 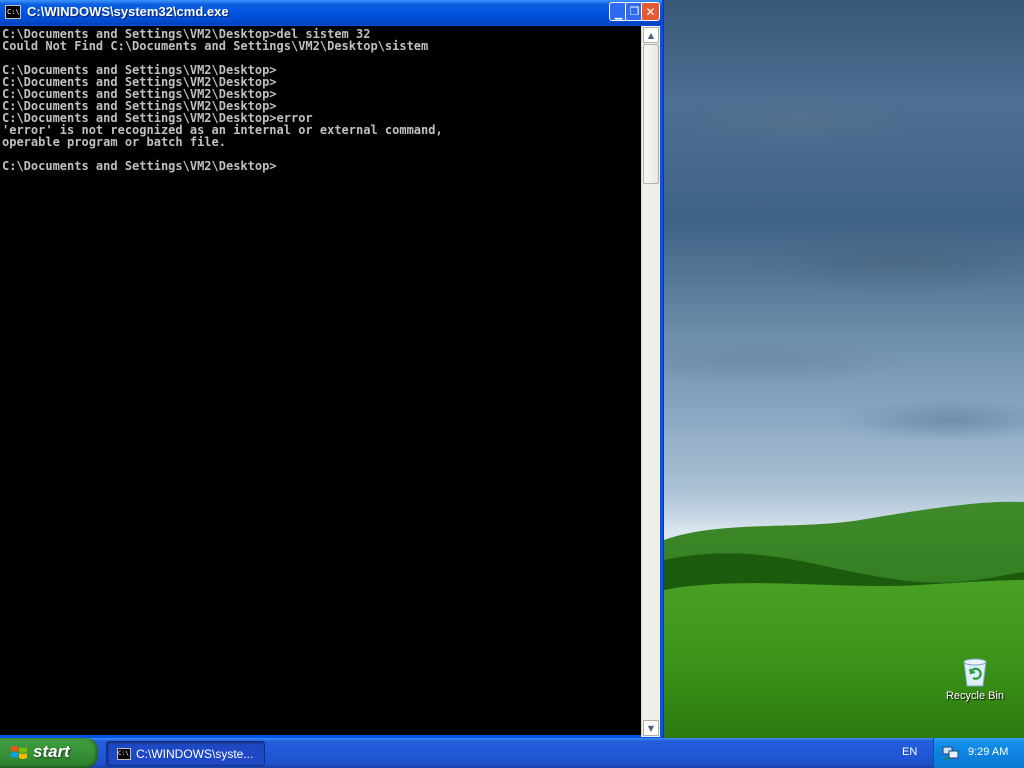 I want to click on clock: 9:29 AM, so click(x=988, y=752).